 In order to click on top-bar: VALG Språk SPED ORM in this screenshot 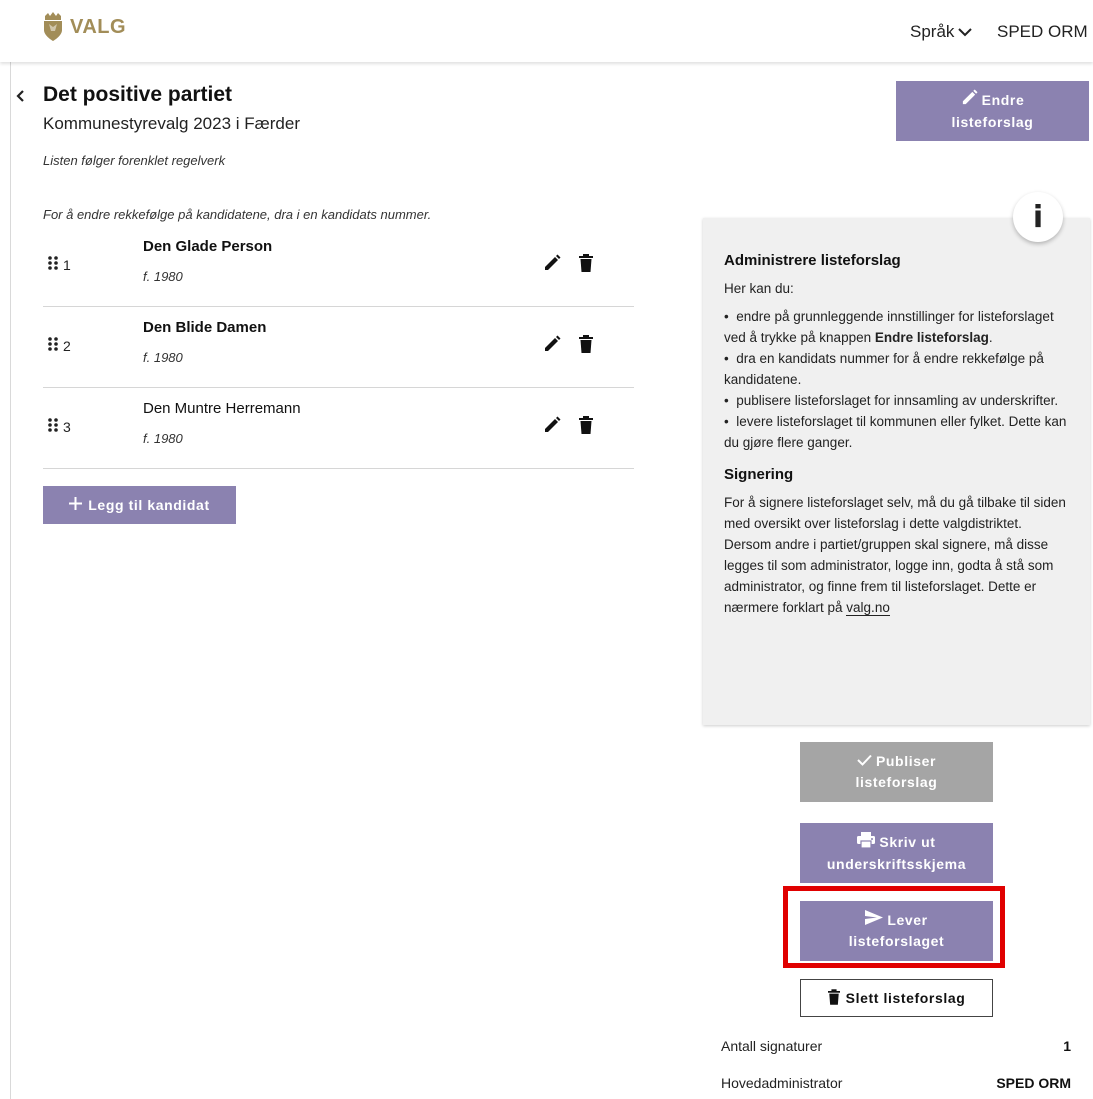, I will do `click(546, 31)`.